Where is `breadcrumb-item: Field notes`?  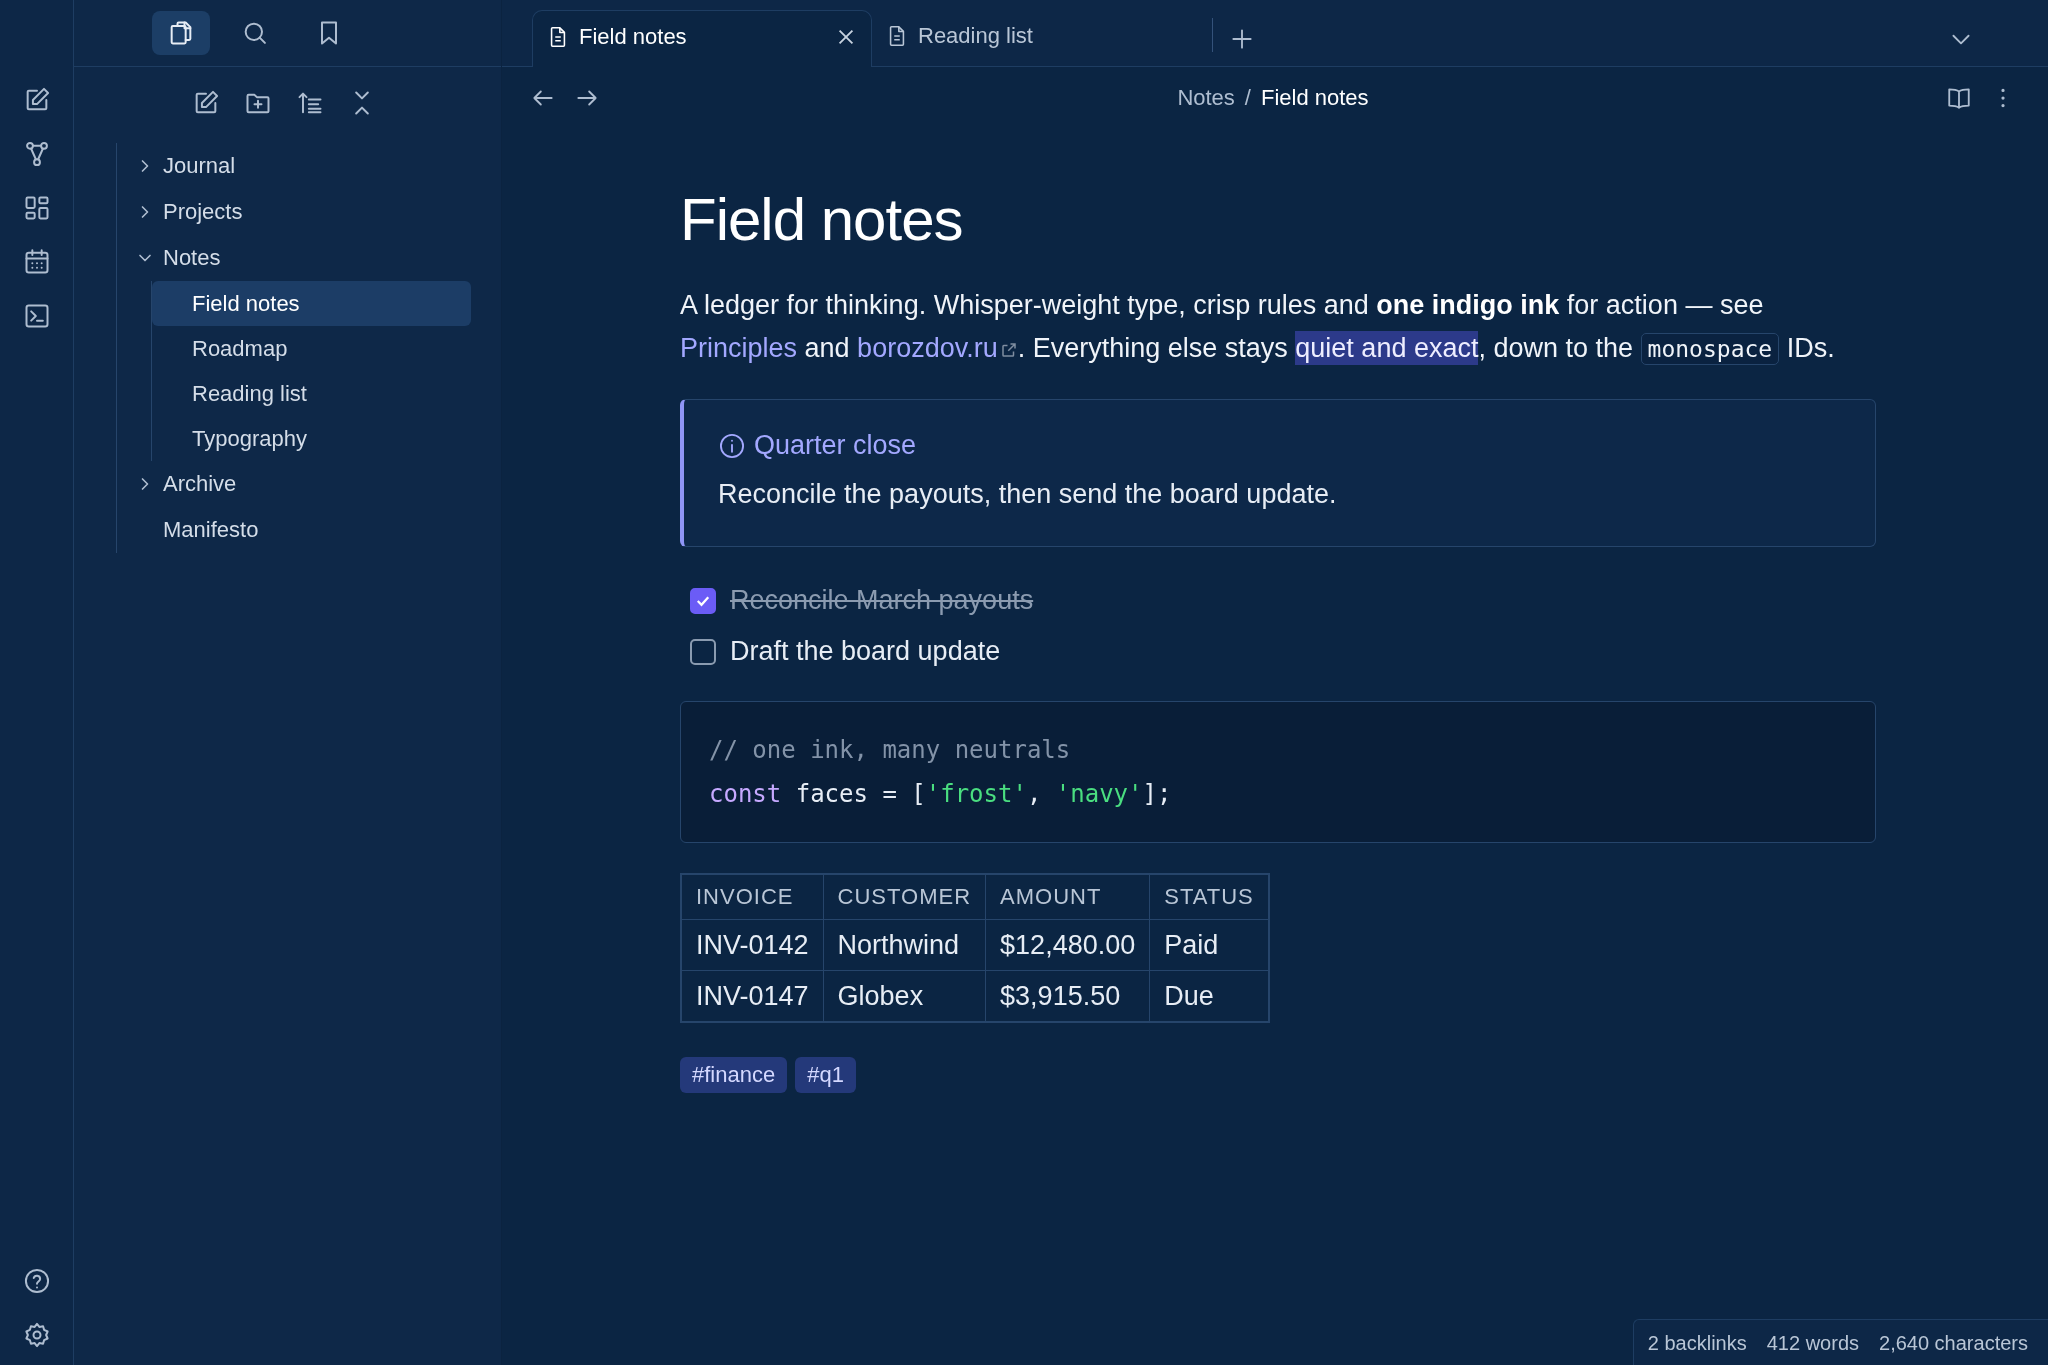 breadcrumb-item: Field notes is located at coordinates (1315, 98).